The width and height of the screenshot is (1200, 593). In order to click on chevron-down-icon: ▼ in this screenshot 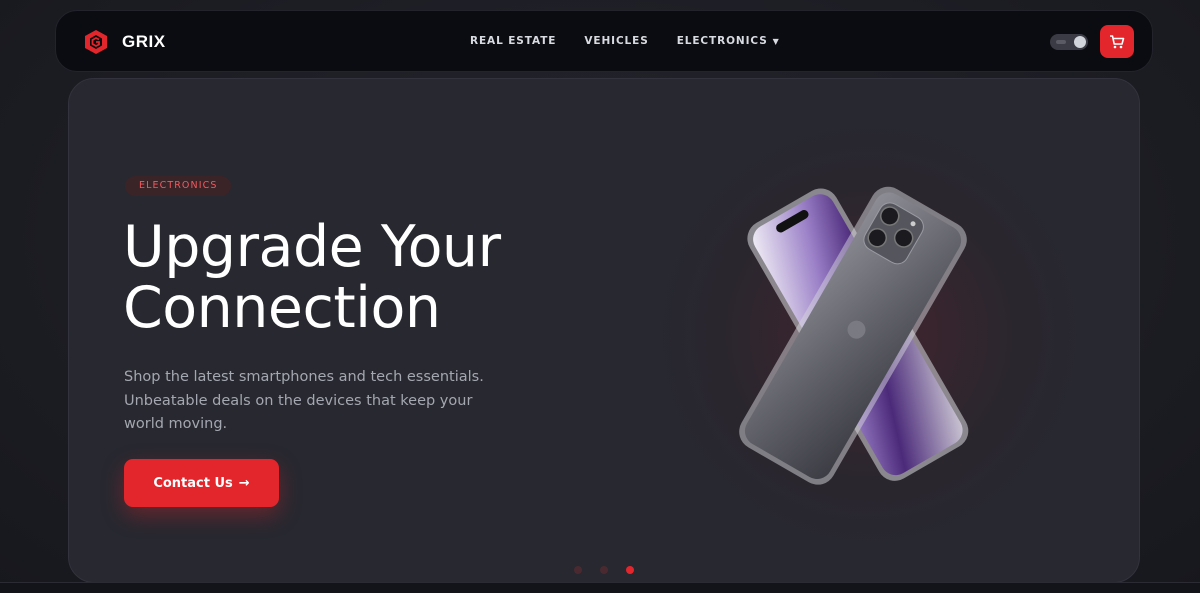, I will do `click(776, 41)`.